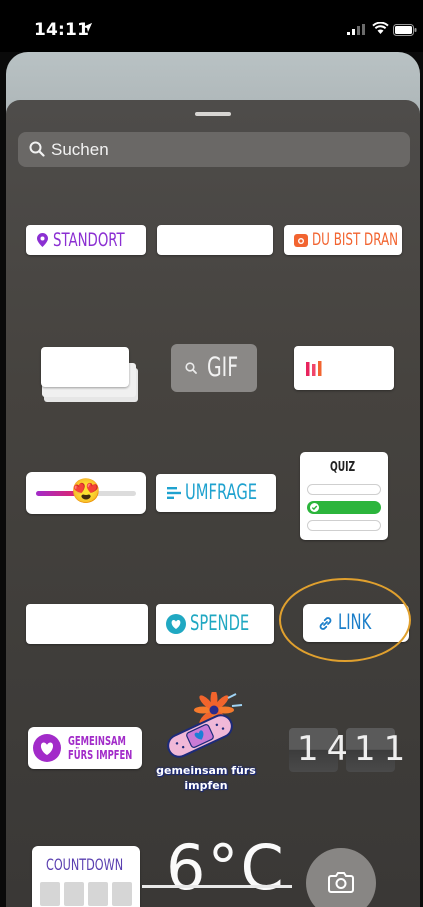 The height and width of the screenshot is (907, 423). I want to click on sticker-standort: STANDORT, so click(86, 240).